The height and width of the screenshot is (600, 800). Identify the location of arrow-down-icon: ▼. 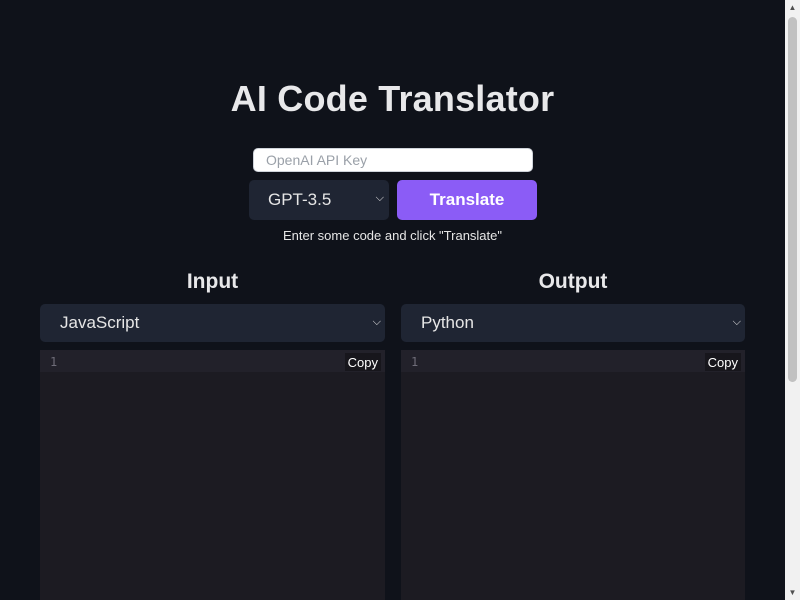
(792, 592).